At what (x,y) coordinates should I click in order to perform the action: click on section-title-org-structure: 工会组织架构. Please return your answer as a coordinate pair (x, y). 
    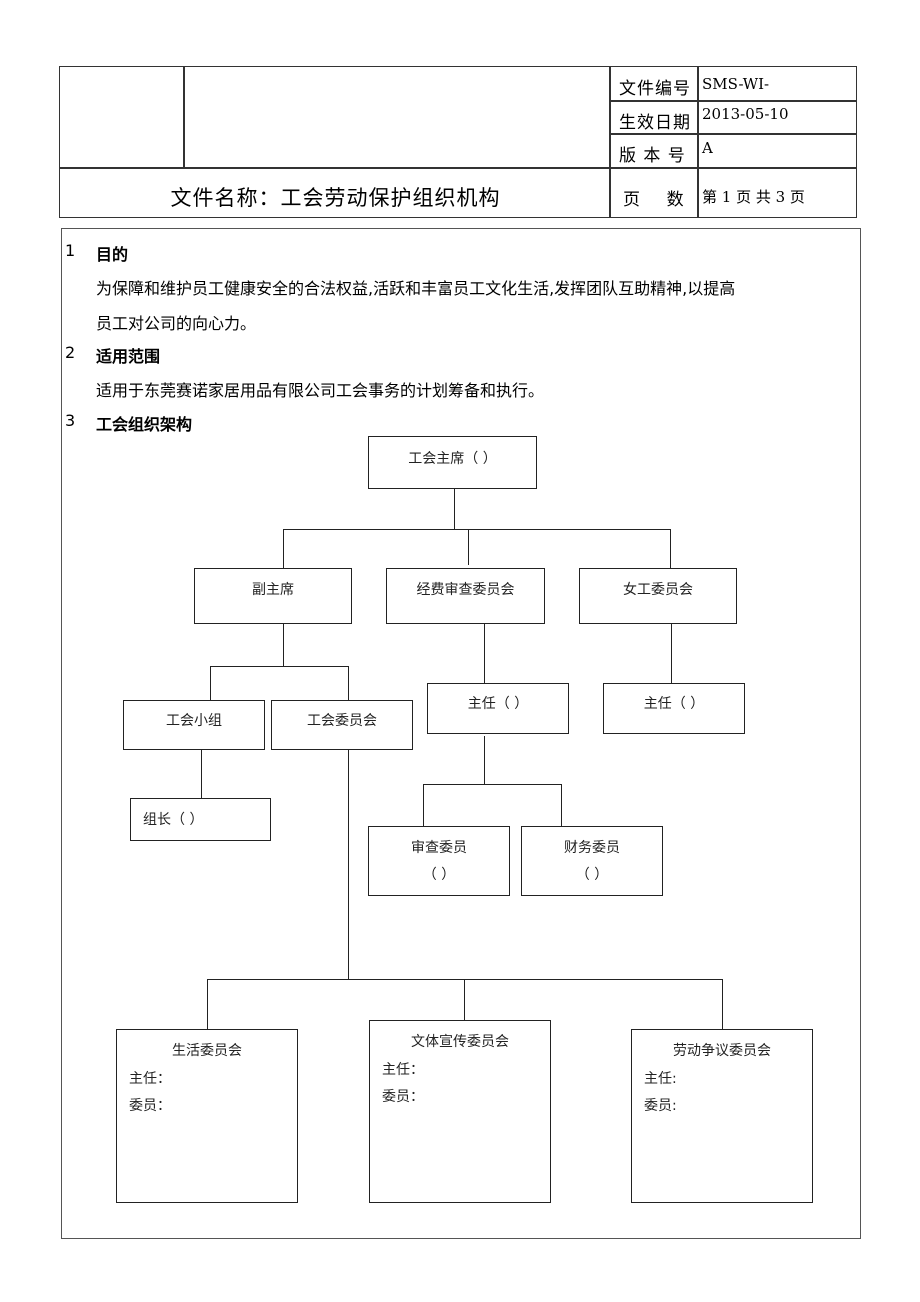
    Looking at the image, I should click on (144, 424).